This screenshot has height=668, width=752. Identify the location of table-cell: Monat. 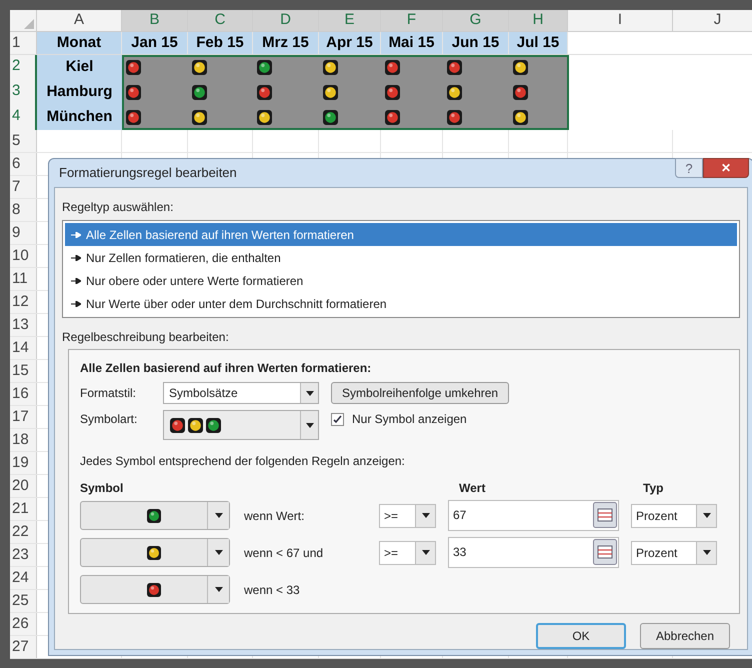
(79, 43).